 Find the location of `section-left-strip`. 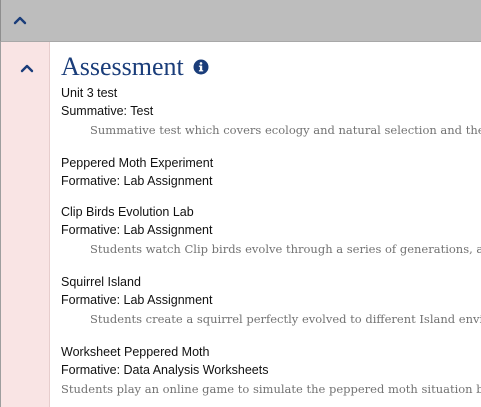

section-left-strip is located at coordinates (25, 224).